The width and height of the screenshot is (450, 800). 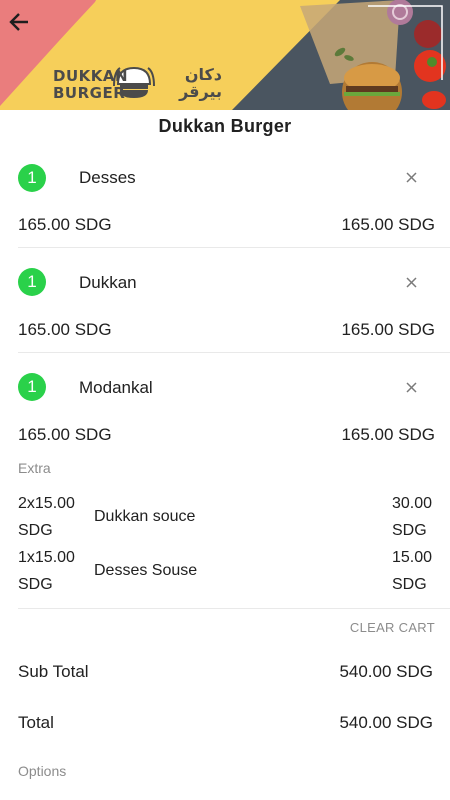 I want to click on extra-line-price: 30.00 SDG, so click(x=417, y=517).